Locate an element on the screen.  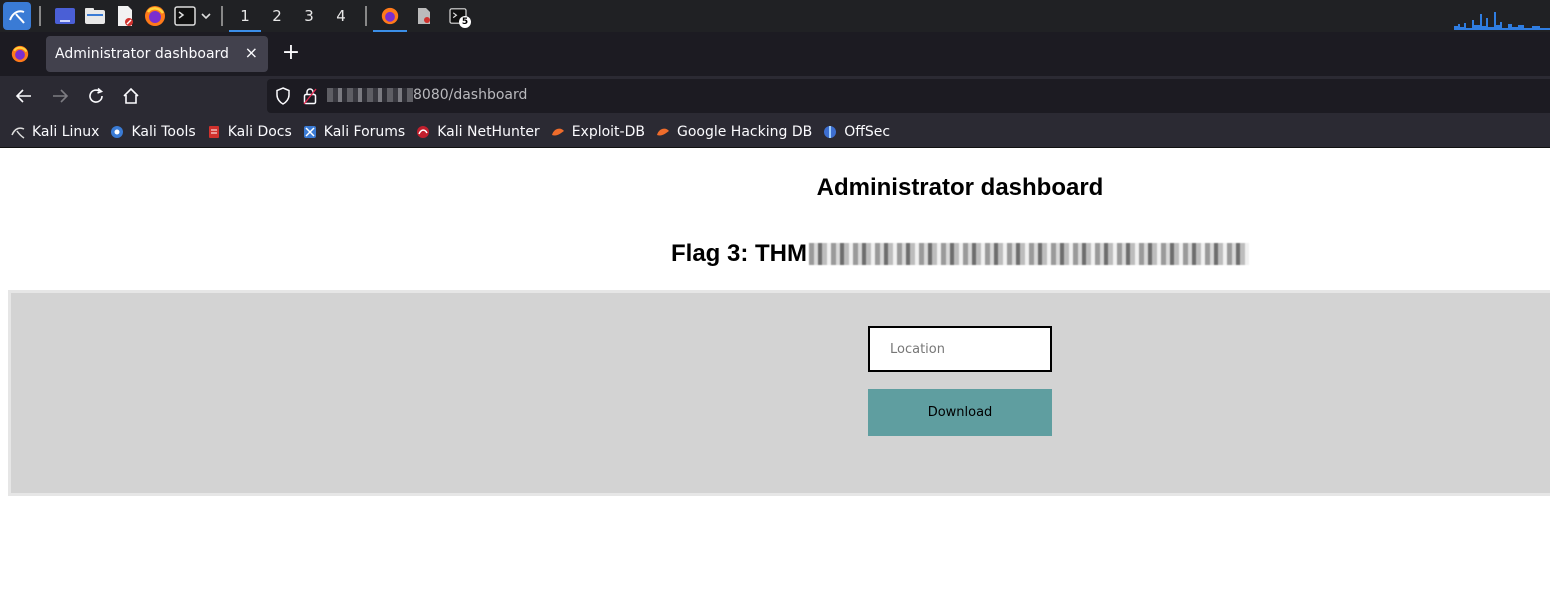
chevron-down-icon is located at coordinates (206, 16).